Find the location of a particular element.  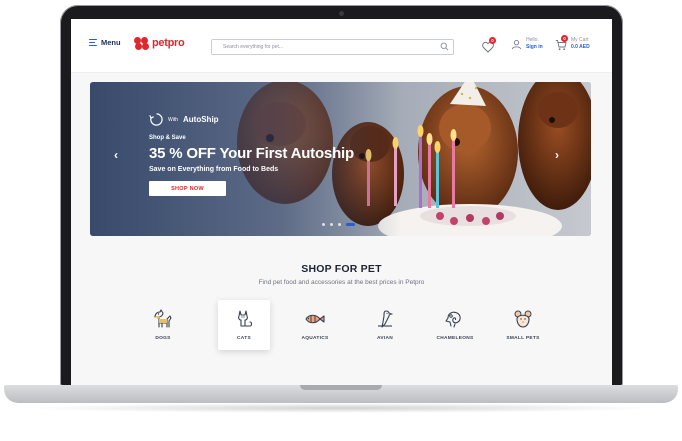

hero-subtitle: Shop & Save is located at coordinates (167, 138).